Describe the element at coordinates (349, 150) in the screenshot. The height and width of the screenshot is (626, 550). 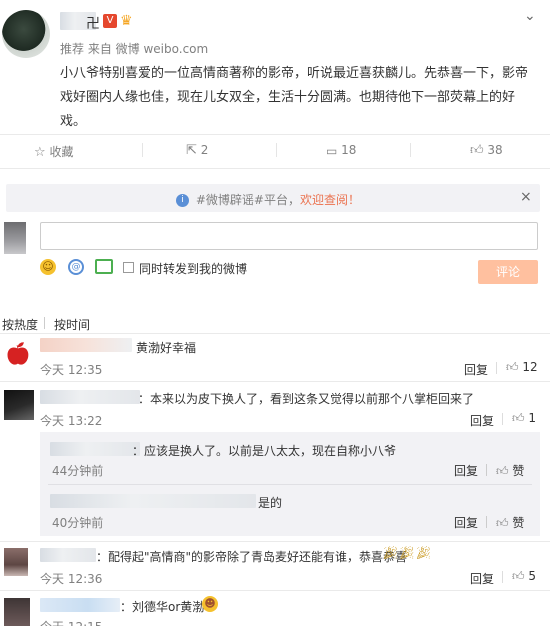
I see `comment-count: 18` at that location.